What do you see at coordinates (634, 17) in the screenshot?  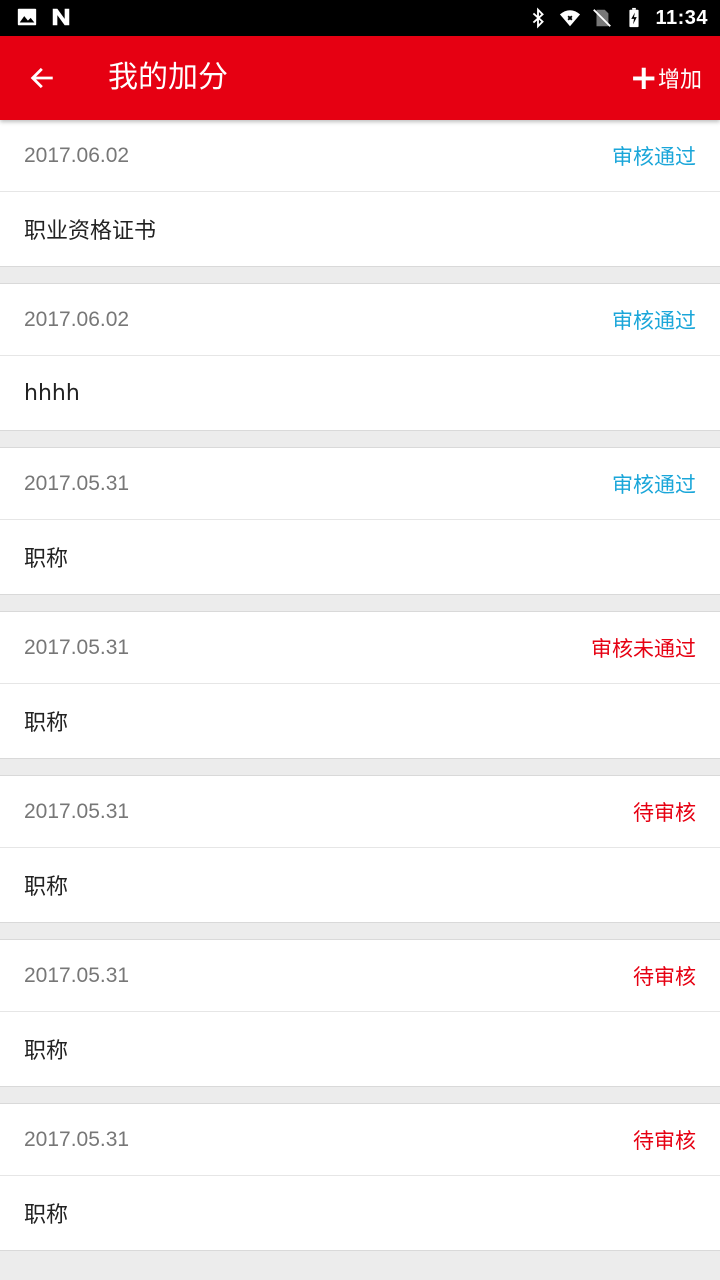 I see `battery-charging-icon` at bounding box center [634, 17].